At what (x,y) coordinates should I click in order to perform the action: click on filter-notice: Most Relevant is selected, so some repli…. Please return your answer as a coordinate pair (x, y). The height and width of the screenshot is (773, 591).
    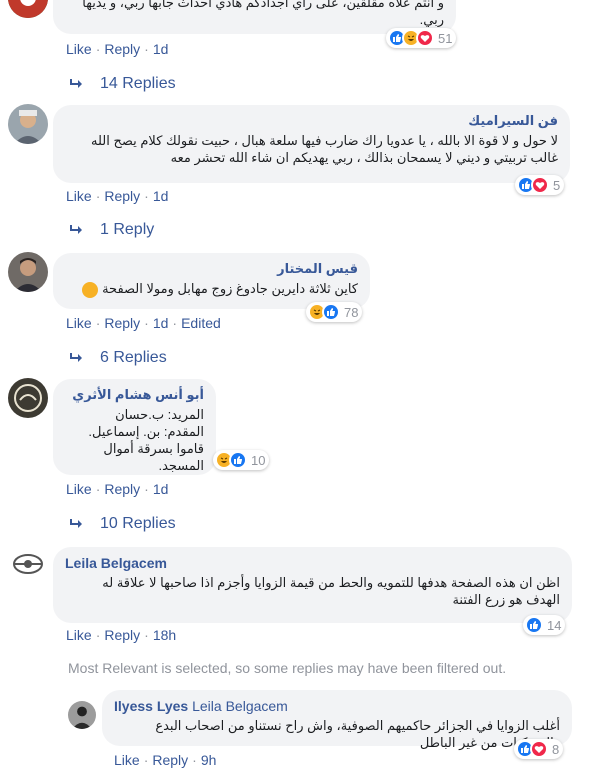
    Looking at the image, I should click on (287, 668).